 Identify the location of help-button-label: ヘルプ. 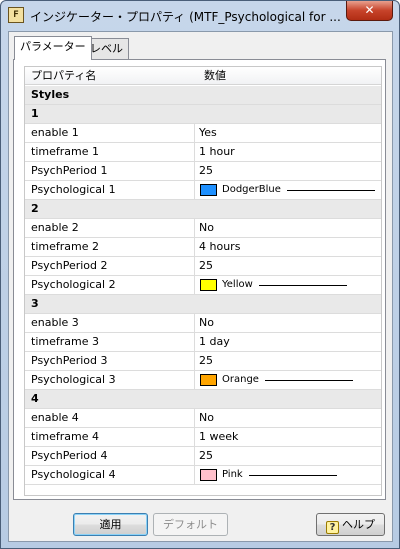
(358, 524).